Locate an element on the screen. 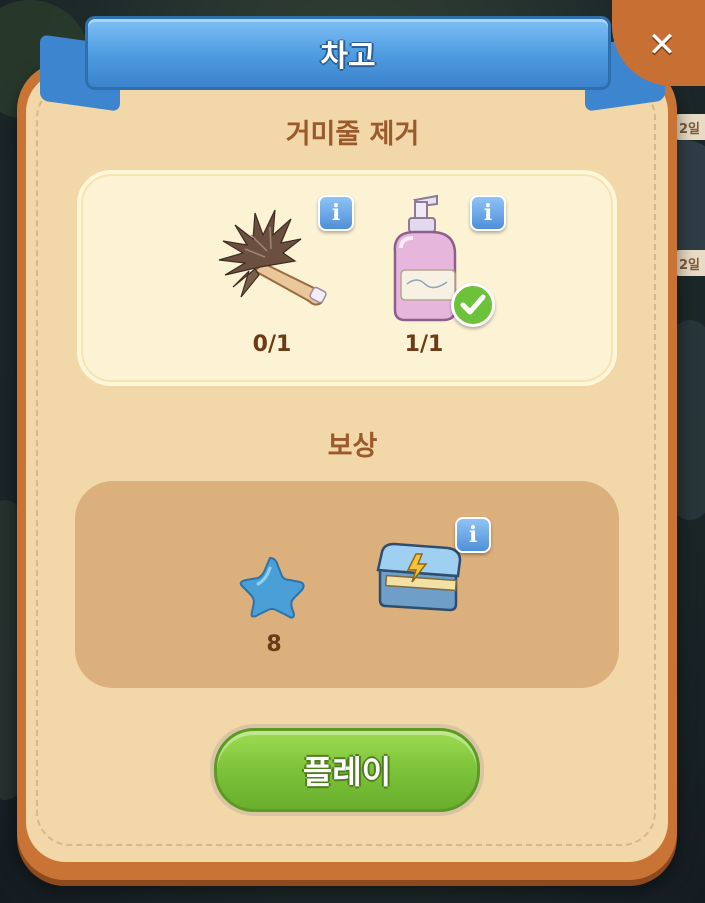 This screenshot has height=903, width=705. play-button-face: 플레이 is located at coordinates (347, 770).